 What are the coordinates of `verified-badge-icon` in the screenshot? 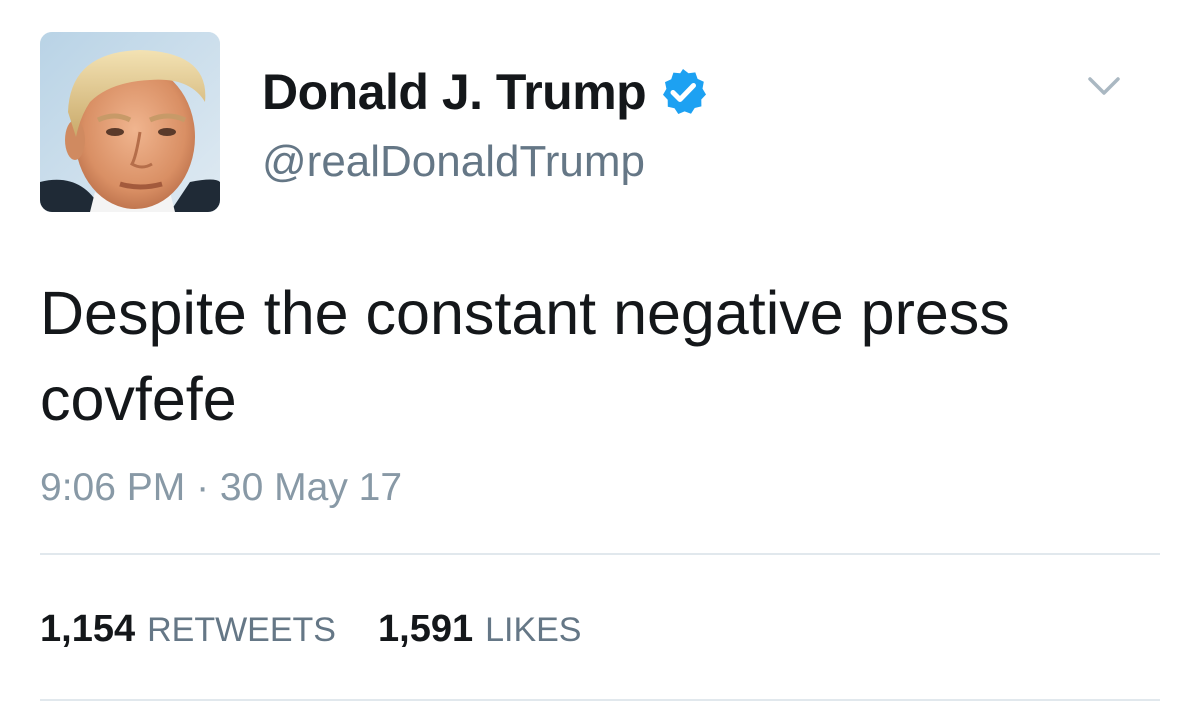 It's located at (683, 92).